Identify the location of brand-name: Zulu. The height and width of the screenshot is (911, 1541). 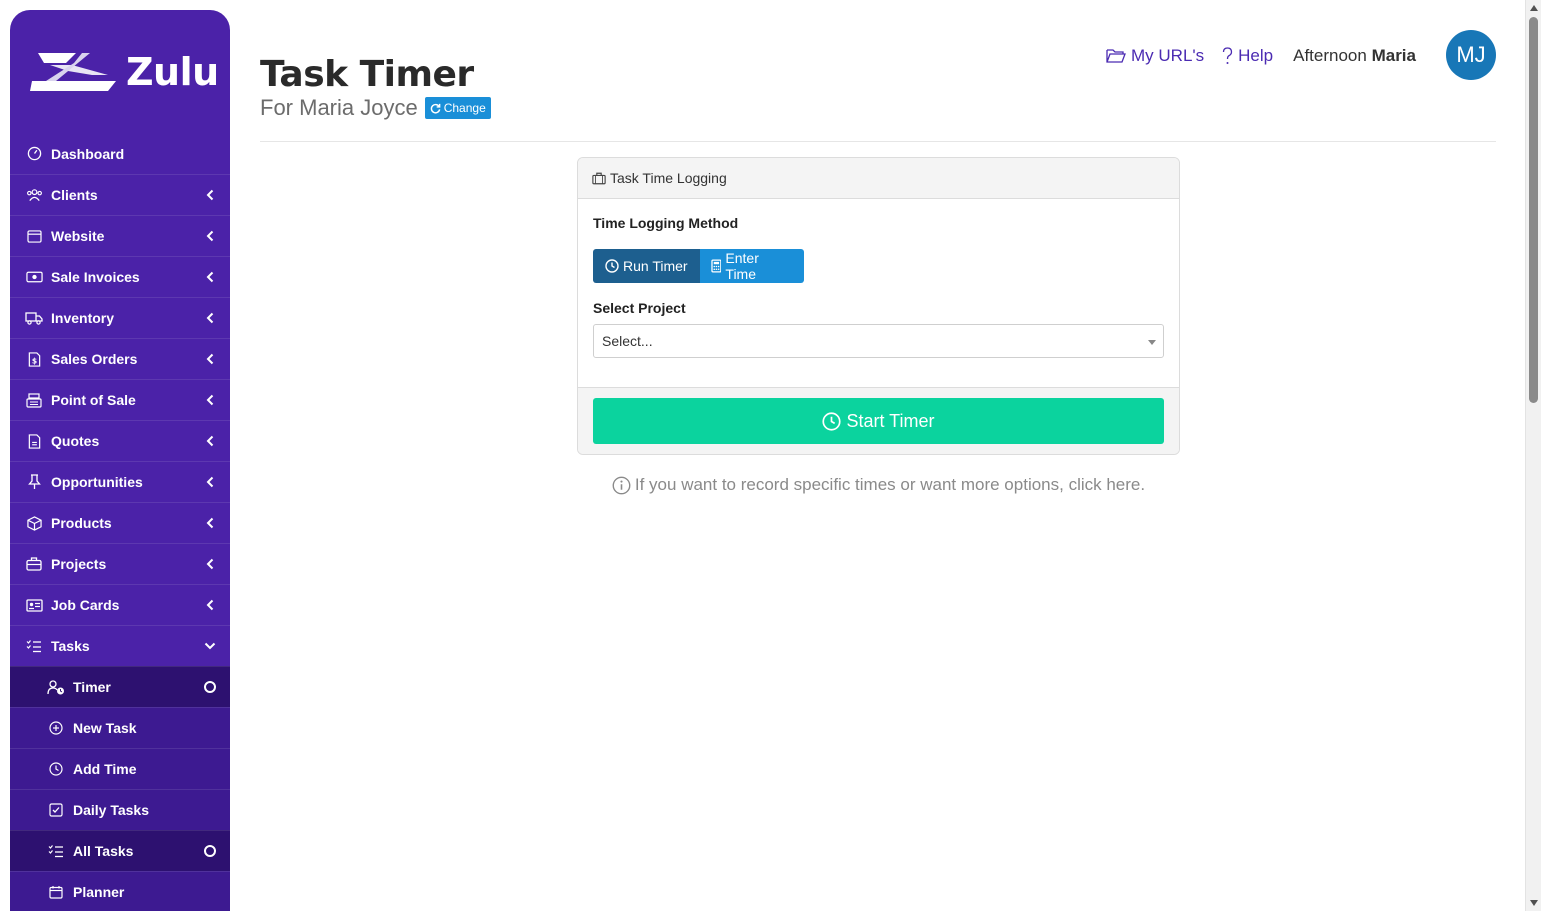
(172, 71).